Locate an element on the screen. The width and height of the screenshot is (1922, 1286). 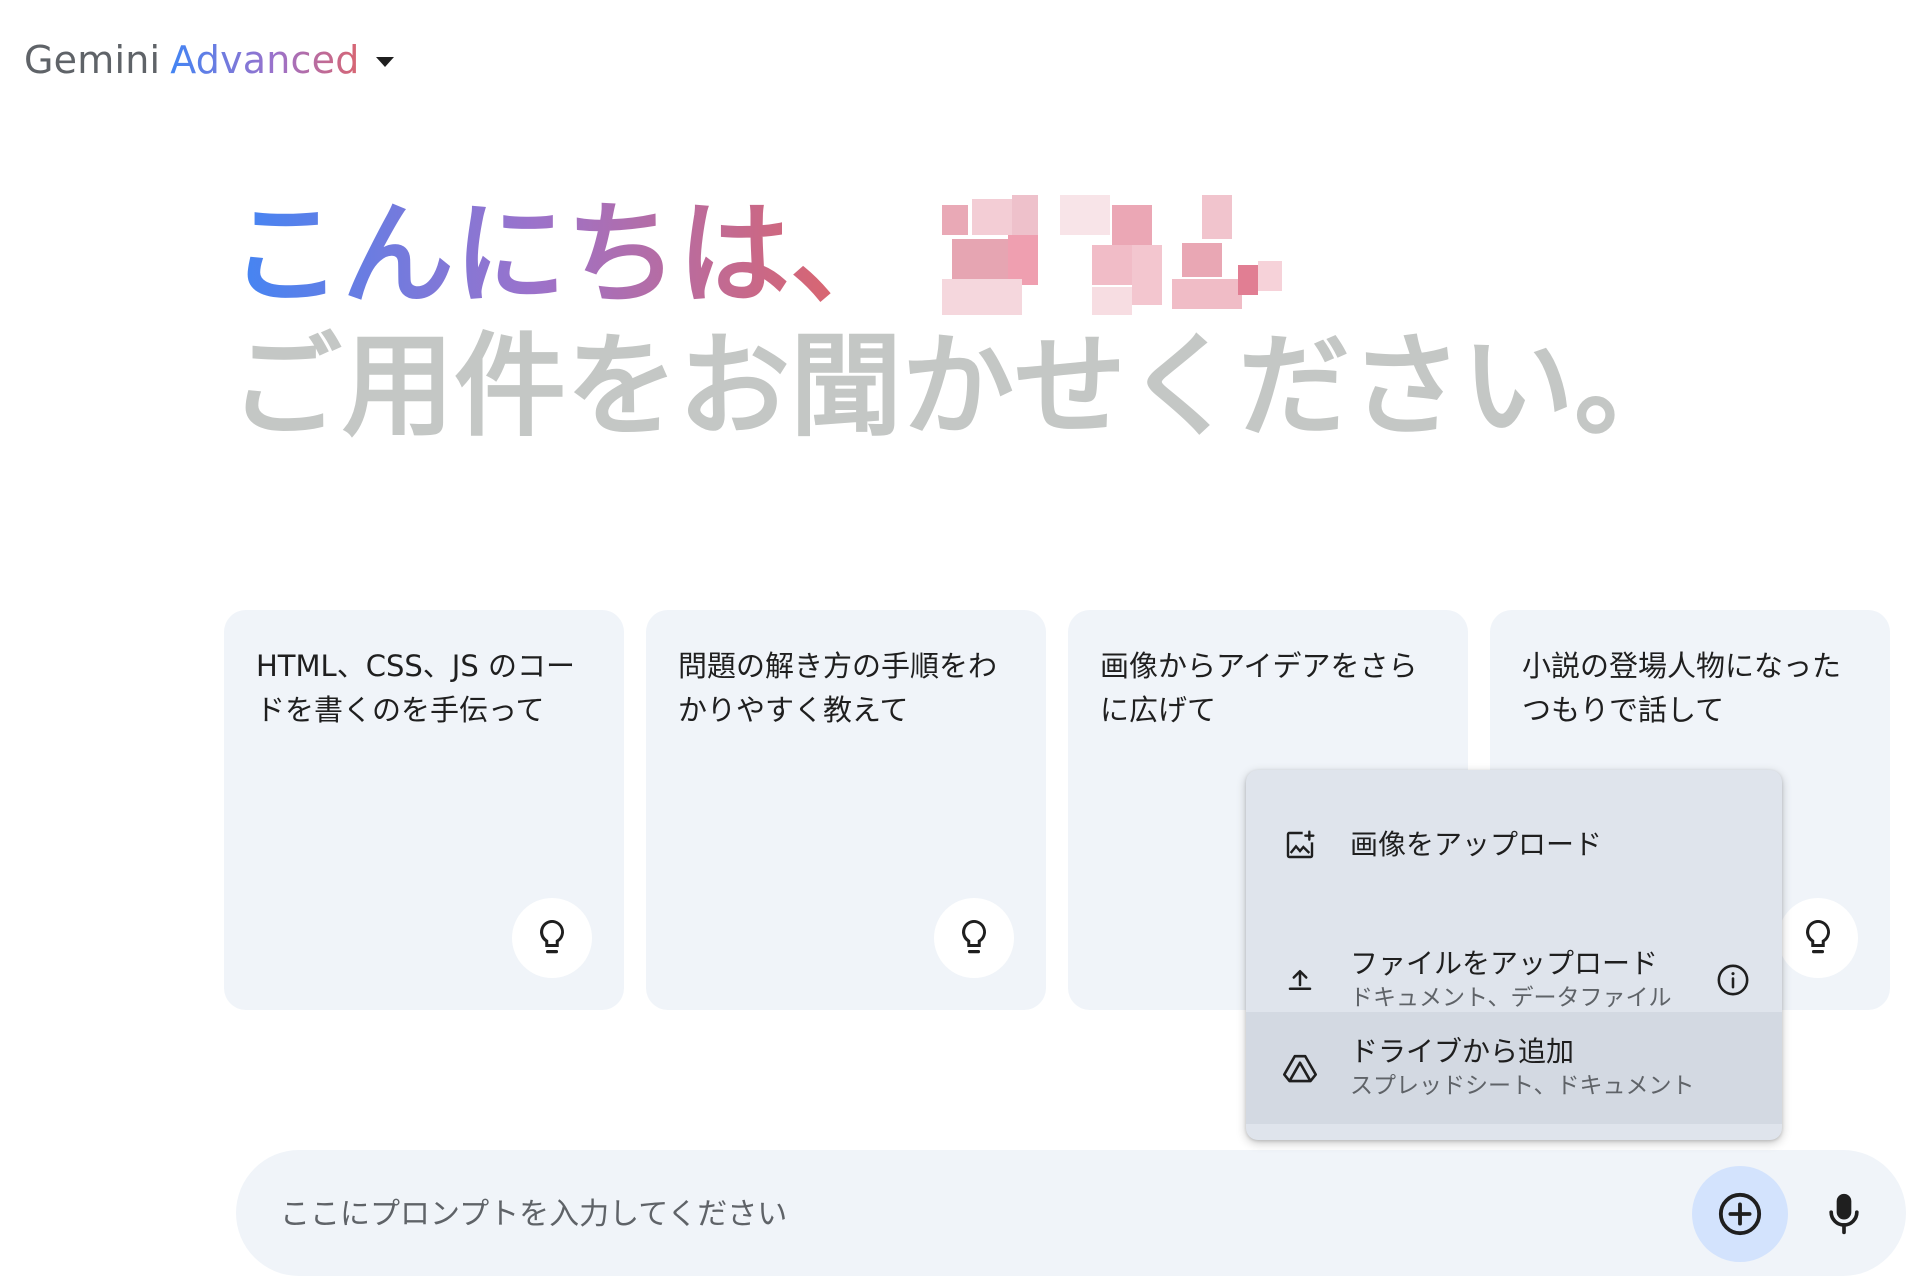
suggestion-card-text: HTML、CSS、JS のコードを書くのを手伝って is located at coordinates (415, 688).